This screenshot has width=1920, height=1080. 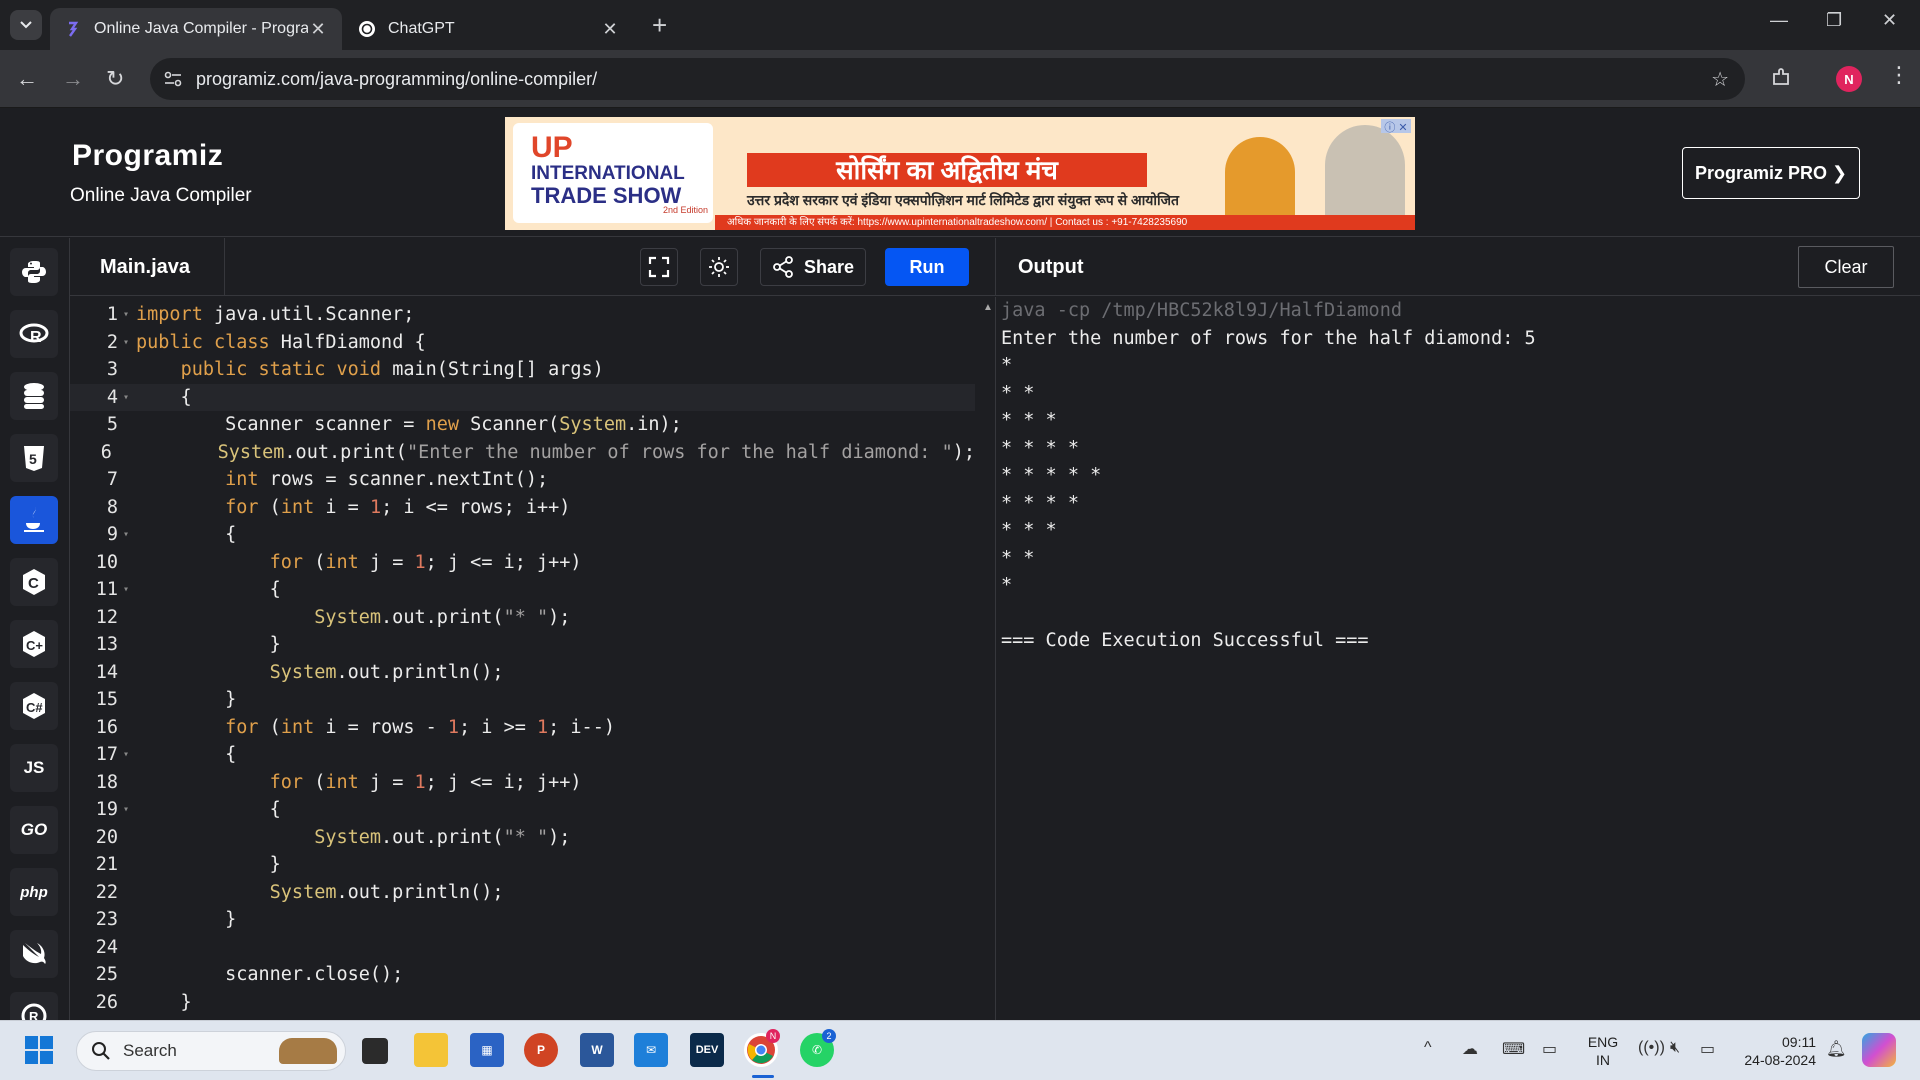 What do you see at coordinates (522, 534) in the screenshot?
I see `code-line: 9 ▾ {` at bounding box center [522, 534].